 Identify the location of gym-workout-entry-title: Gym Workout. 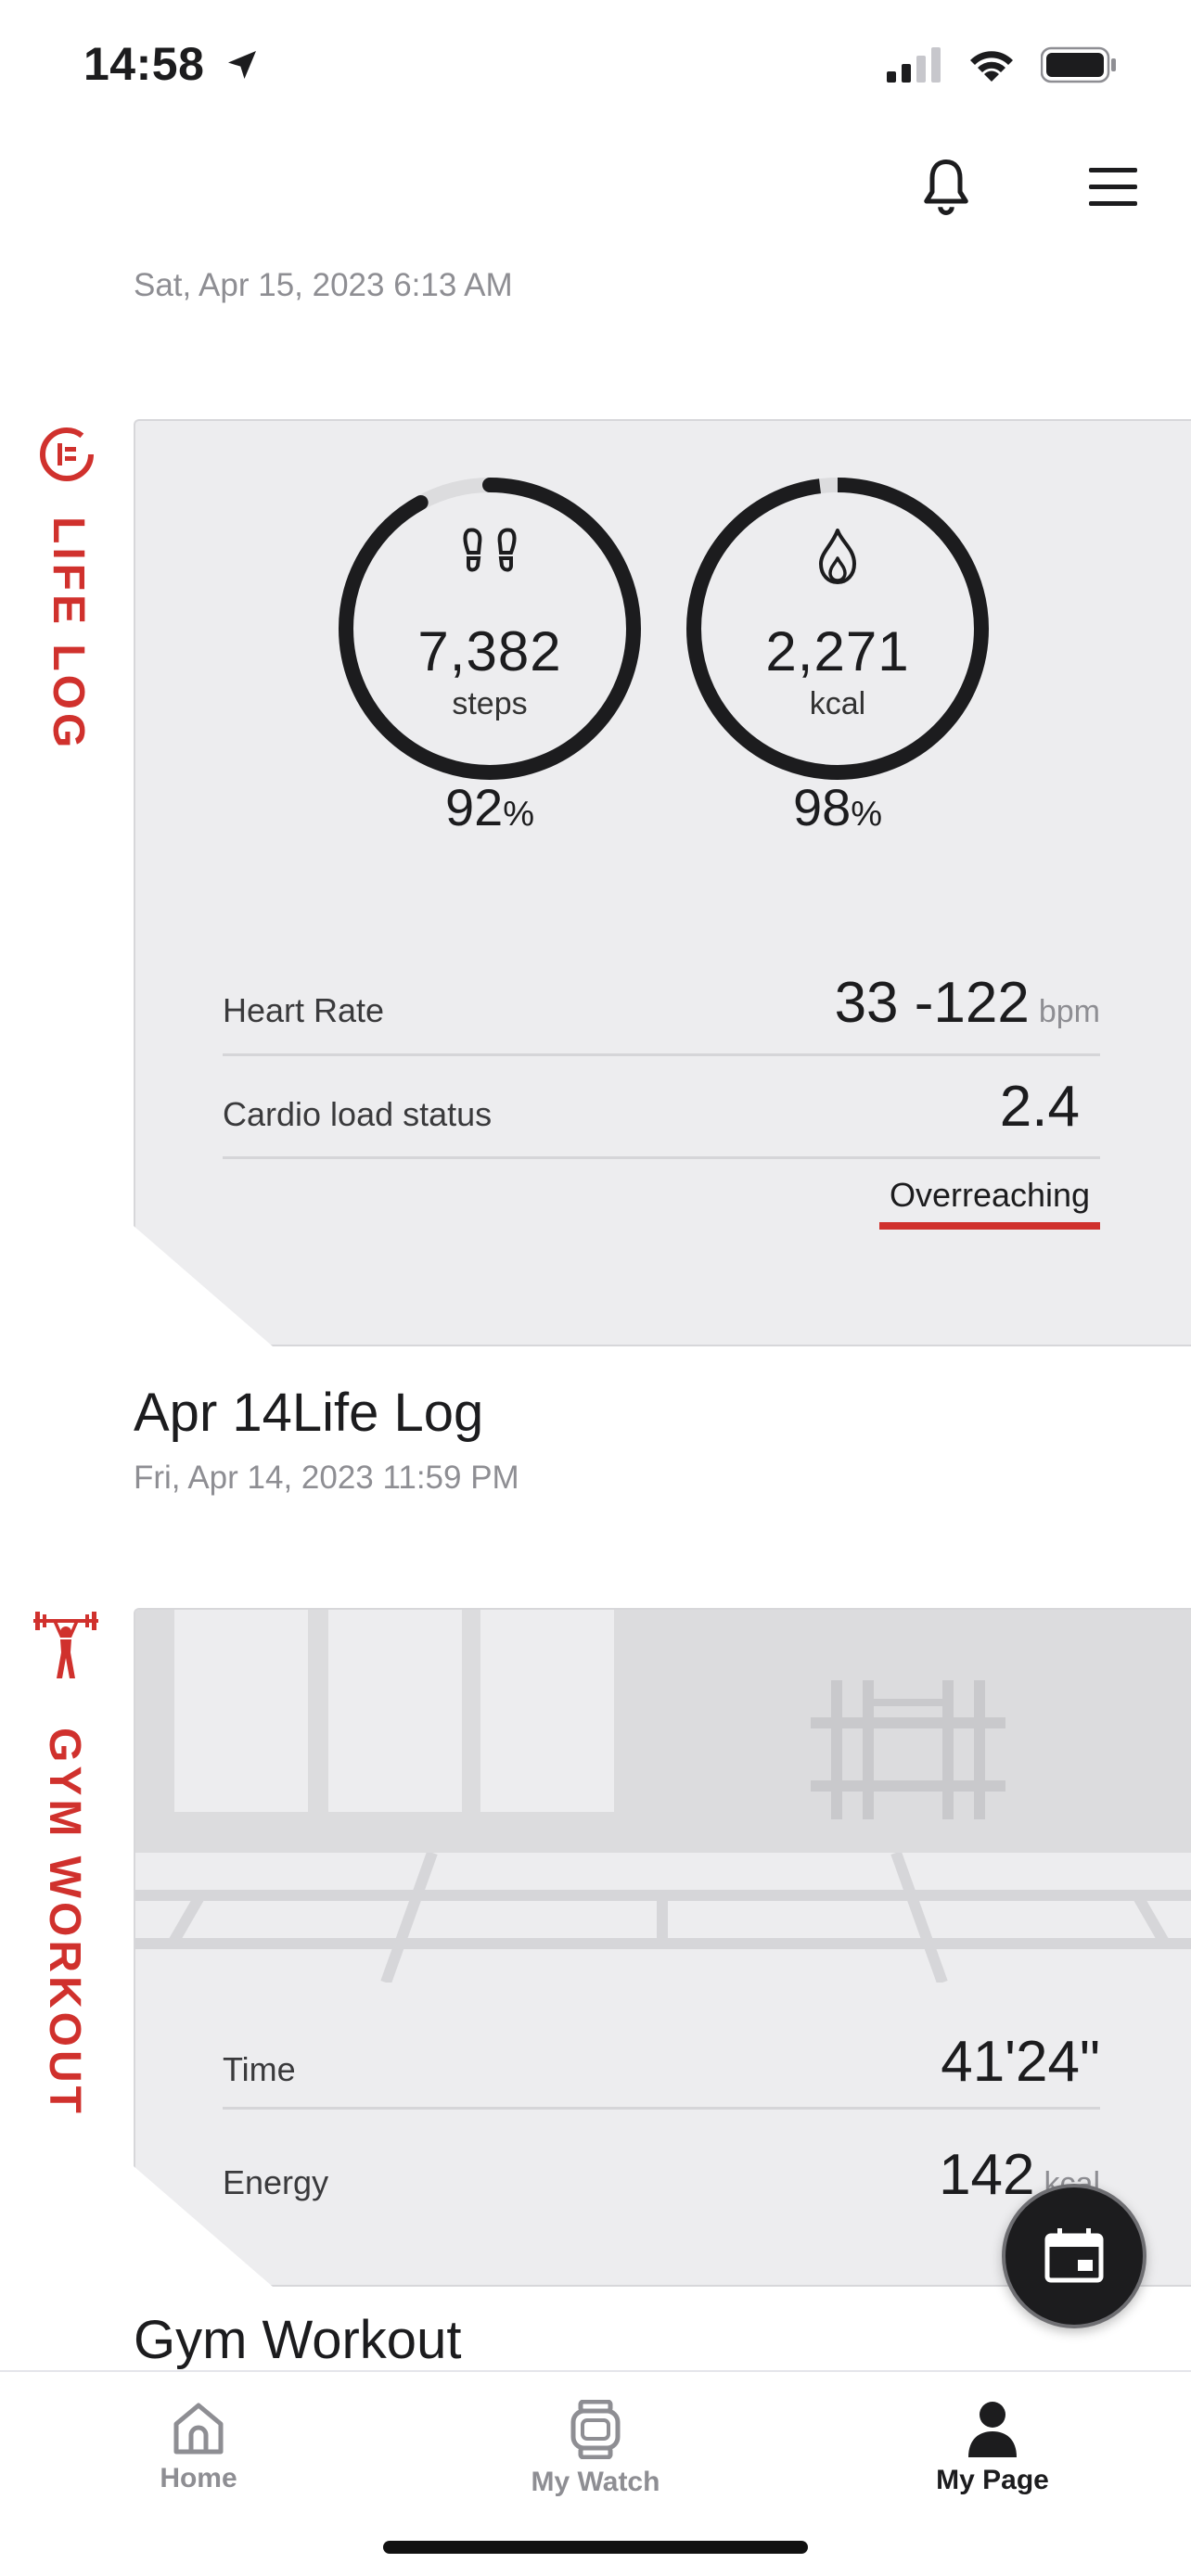
(297, 2340).